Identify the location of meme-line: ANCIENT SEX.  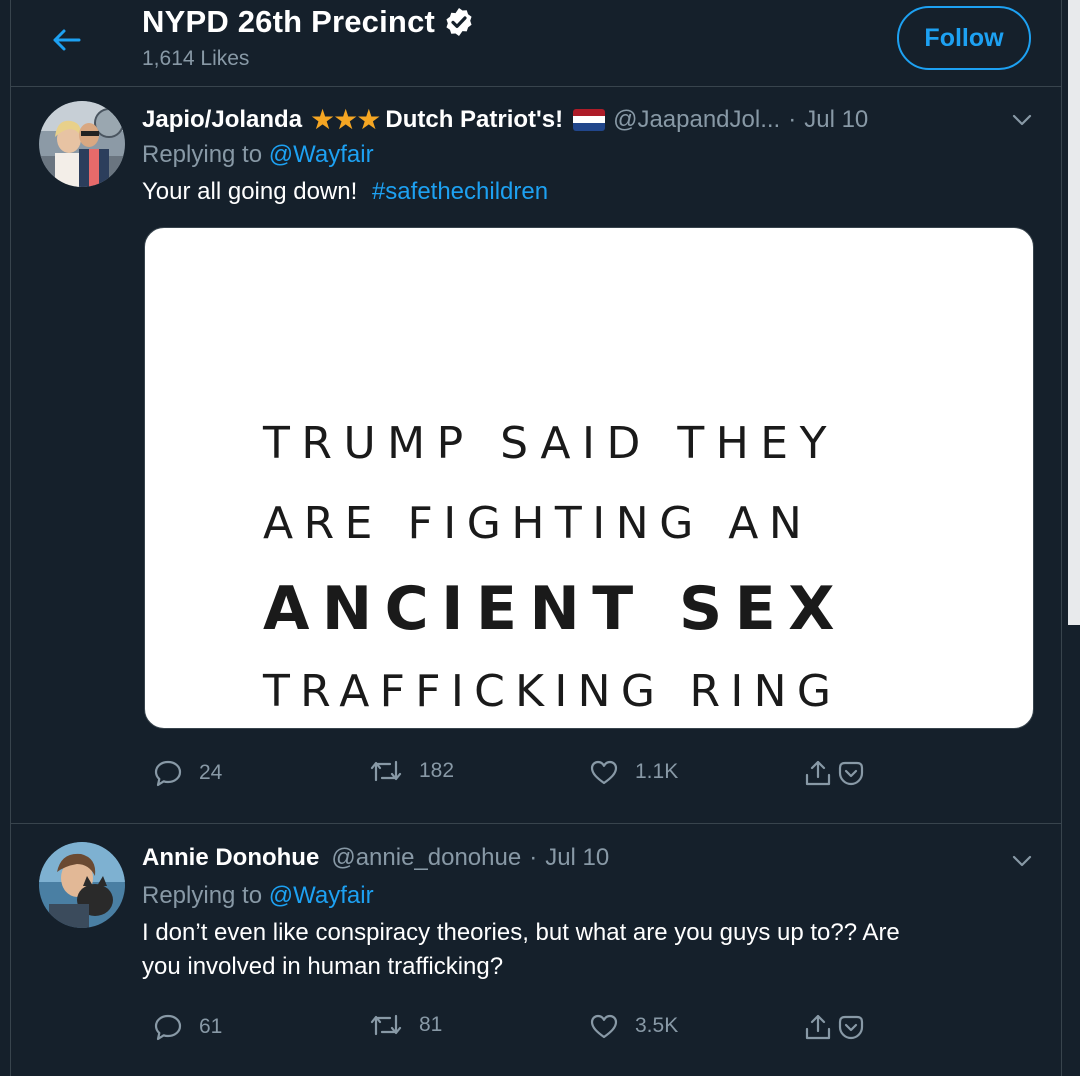
(555, 609).